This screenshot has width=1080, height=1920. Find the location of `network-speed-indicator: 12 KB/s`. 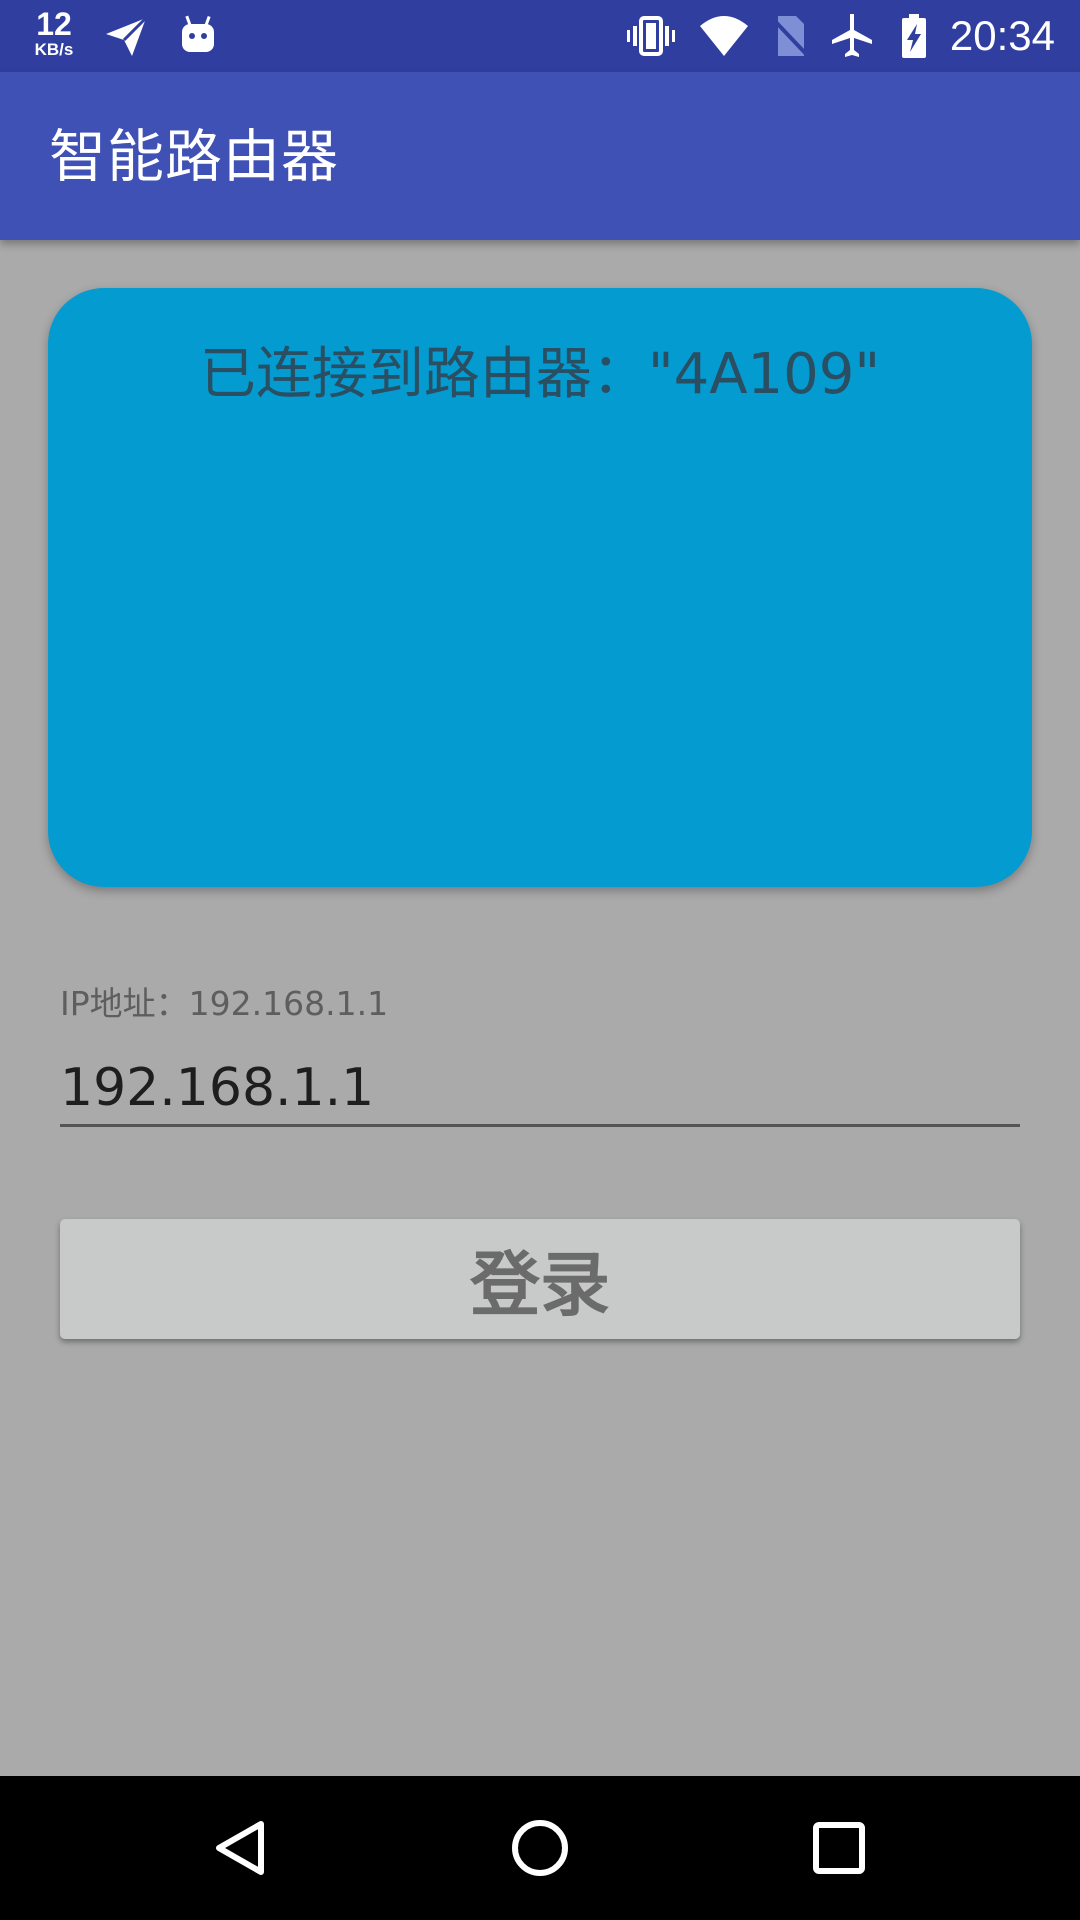

network-speed-indicator: 12 KB/s is located at coordinates (54, 33).